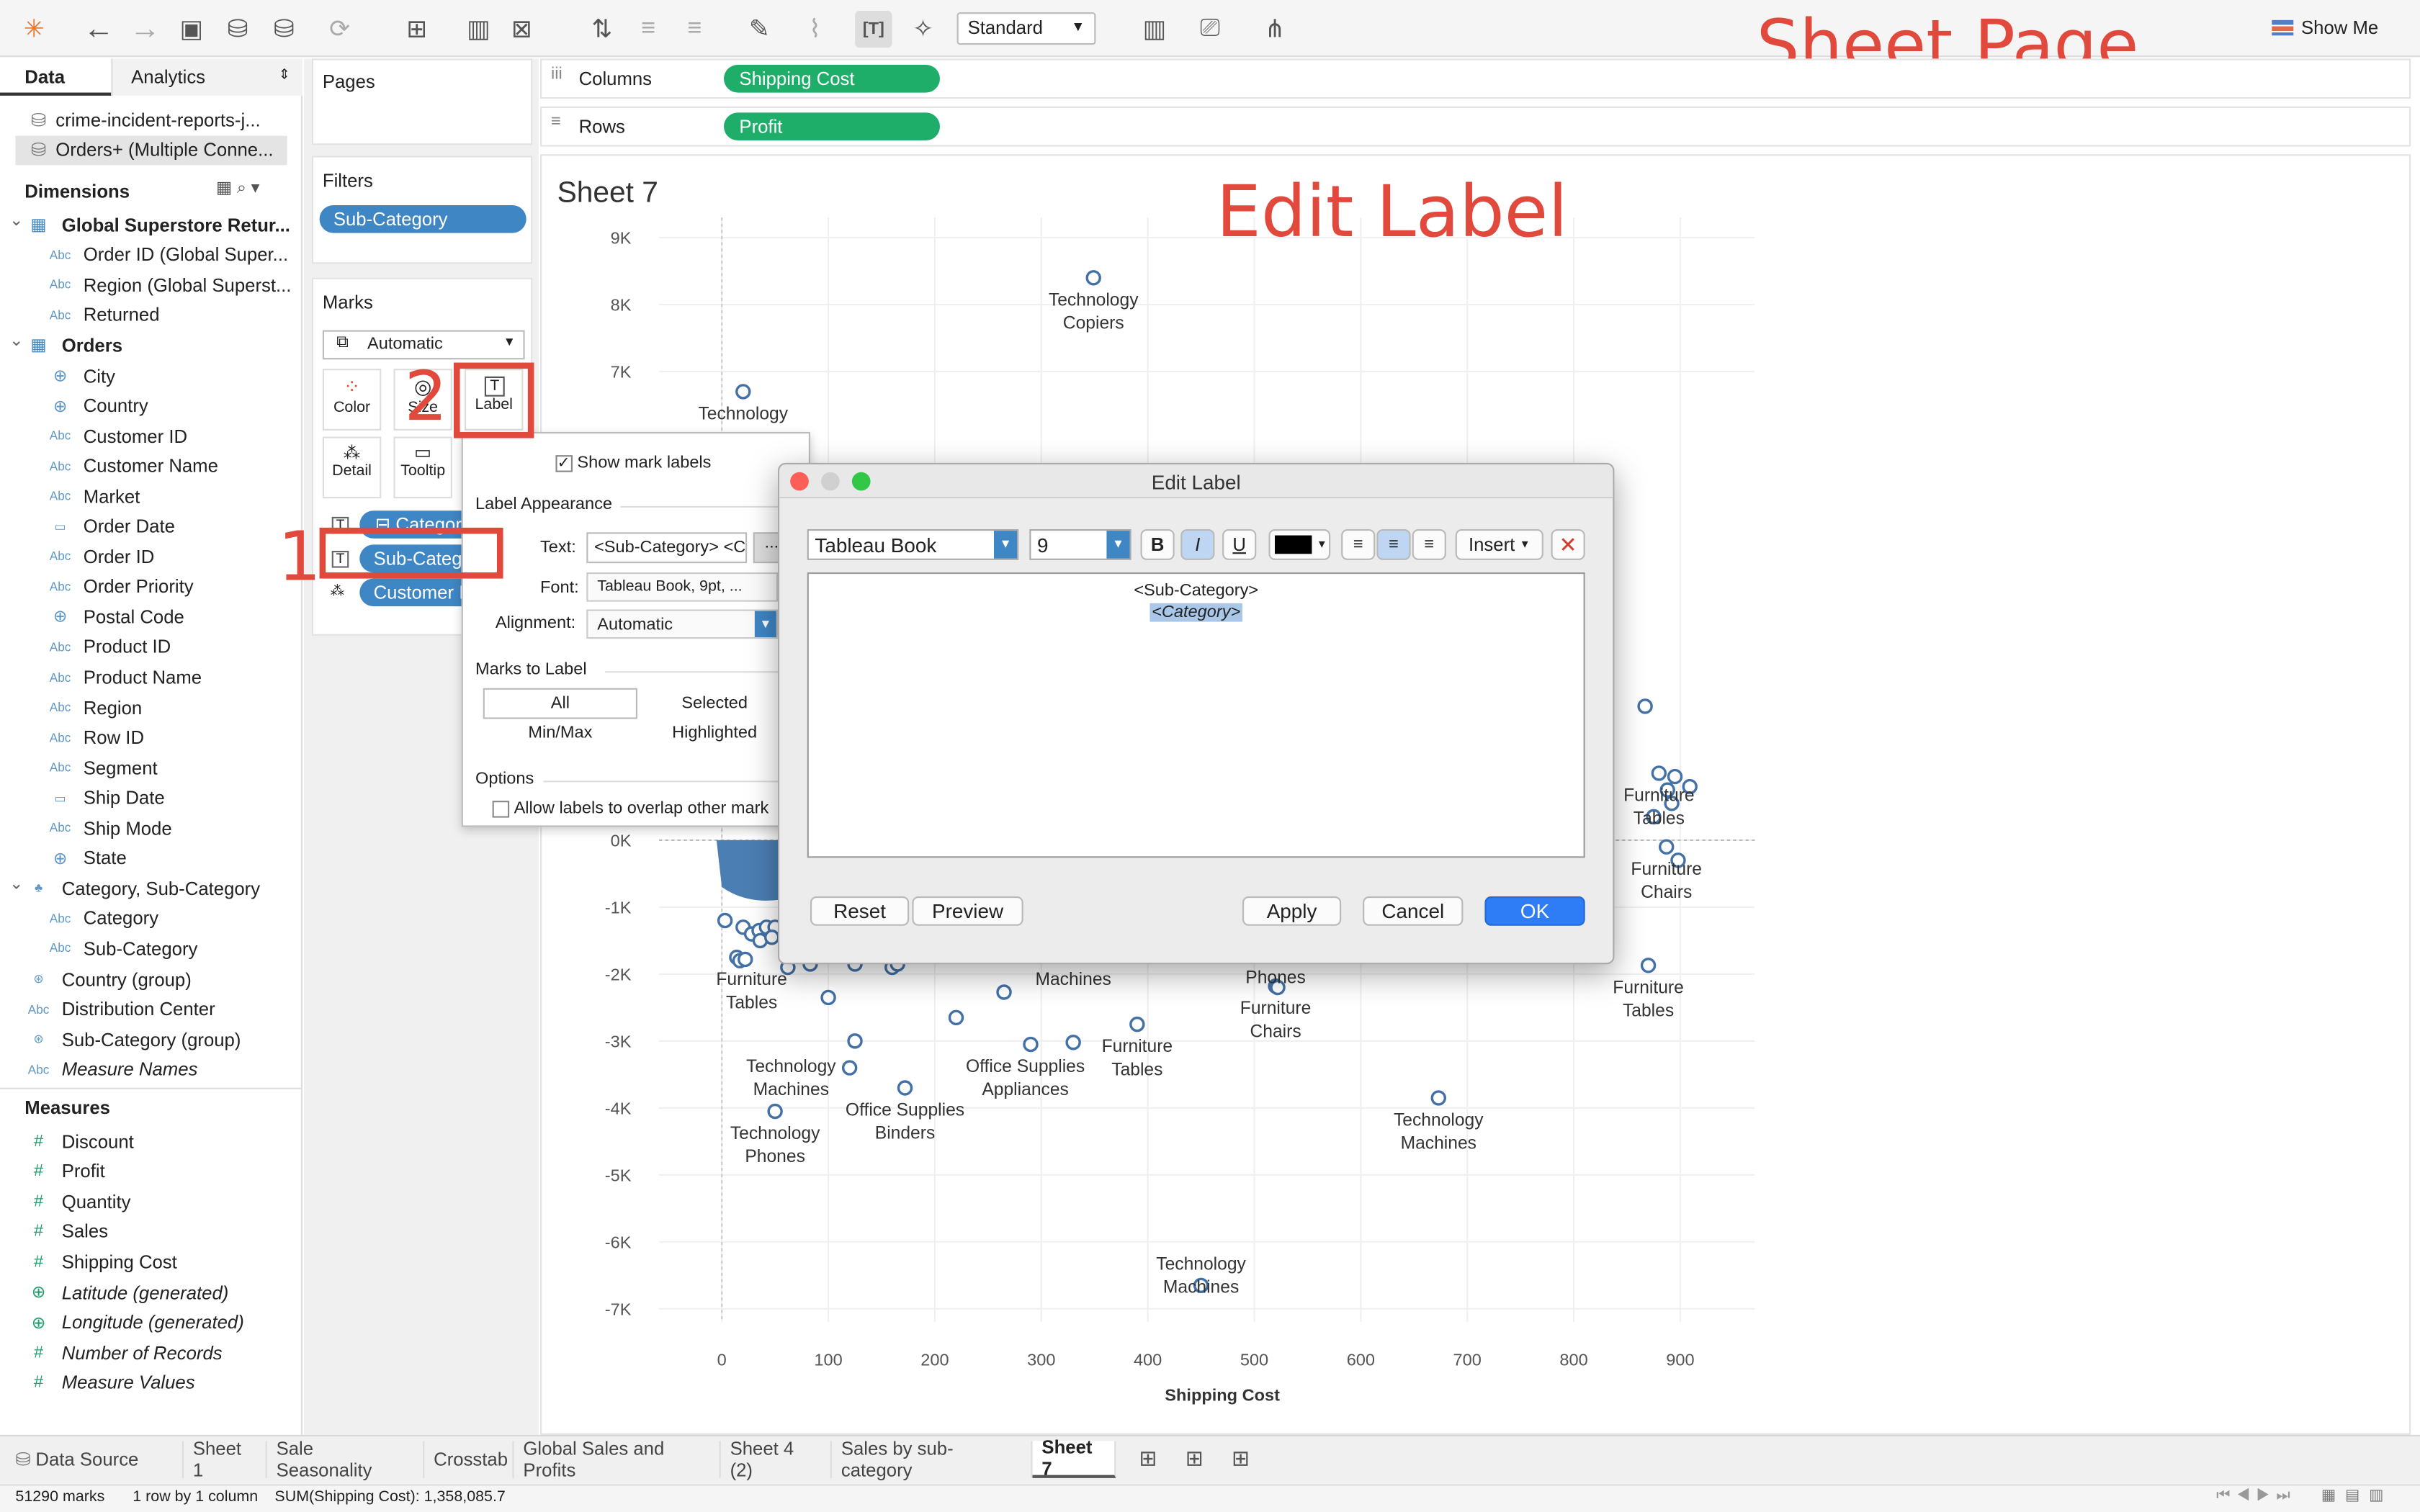 The width and height of the screenshot is (2420, 1512). I want to click on filter-pill-subcategory: Sub-Category, so click(422, 219).